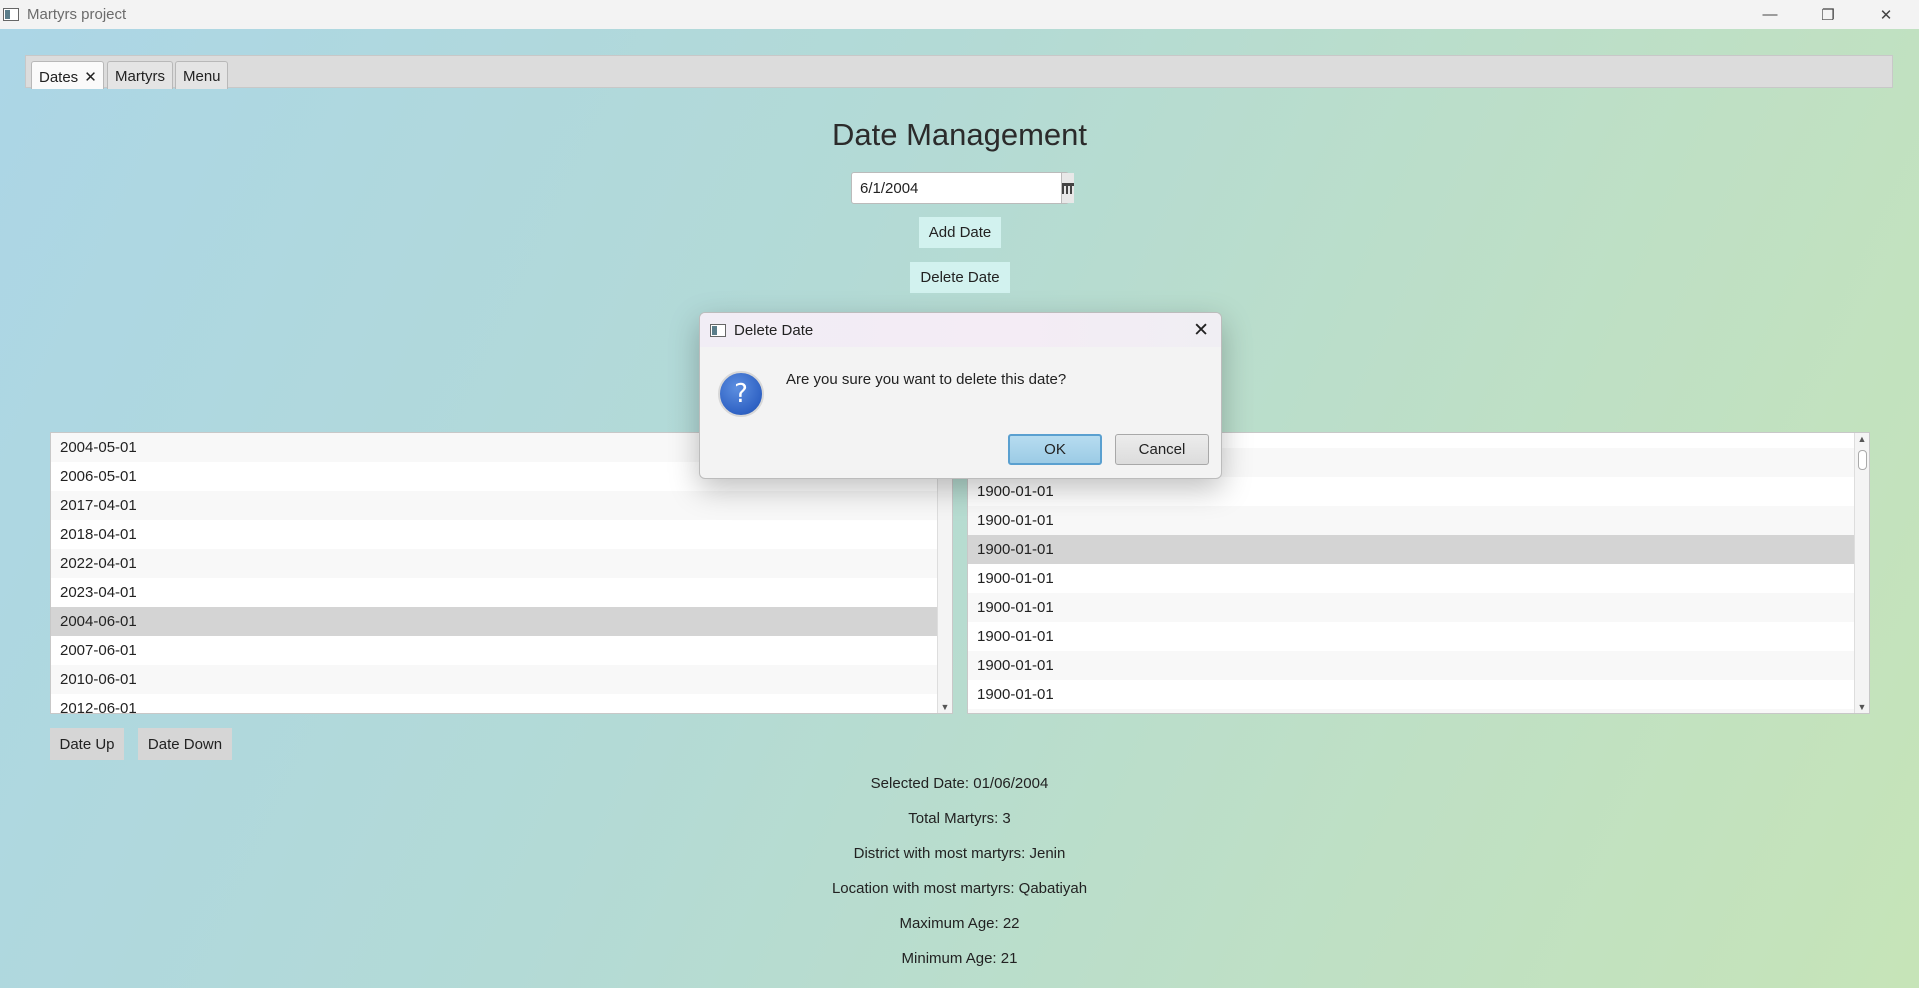  Describe the element at coordinates (1862, 439) in the screenshot. I see `scroll-up-icon: ▲` at that location.